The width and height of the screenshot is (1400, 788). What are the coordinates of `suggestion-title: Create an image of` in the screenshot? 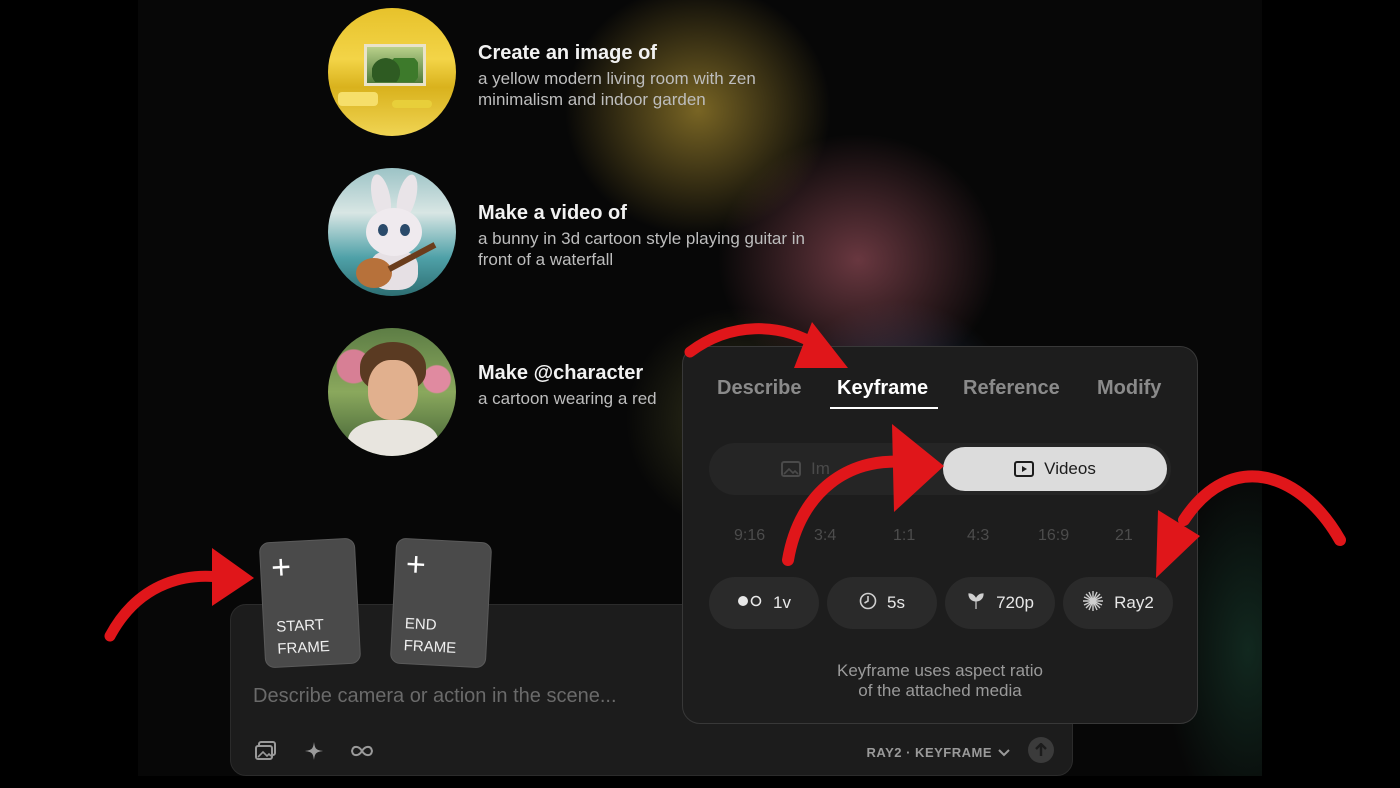 It's located at (567, 53).